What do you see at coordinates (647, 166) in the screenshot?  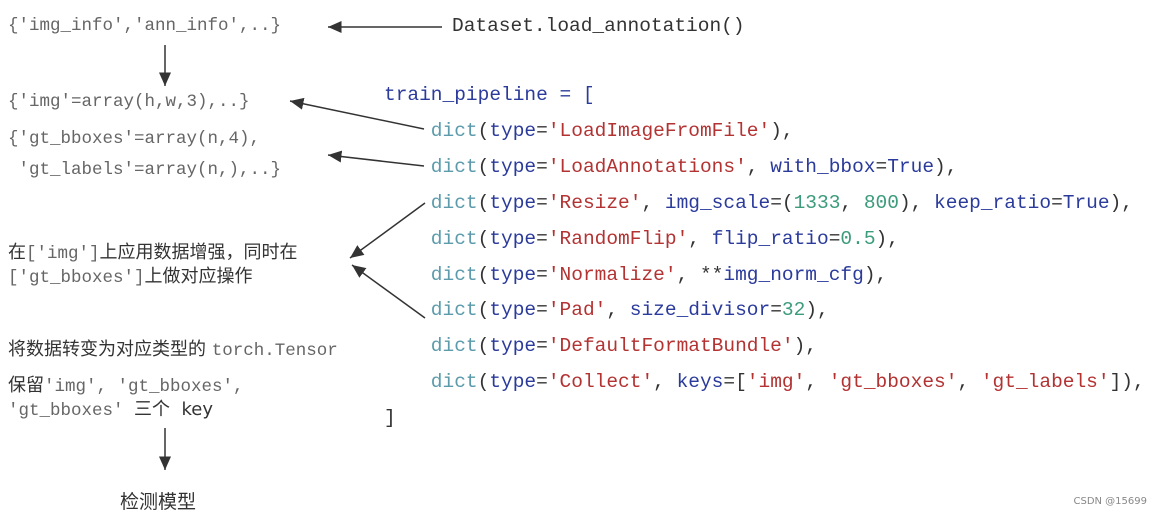 I see `code-token: 'LoadAnnotations'` at bounding box center [647, 166].